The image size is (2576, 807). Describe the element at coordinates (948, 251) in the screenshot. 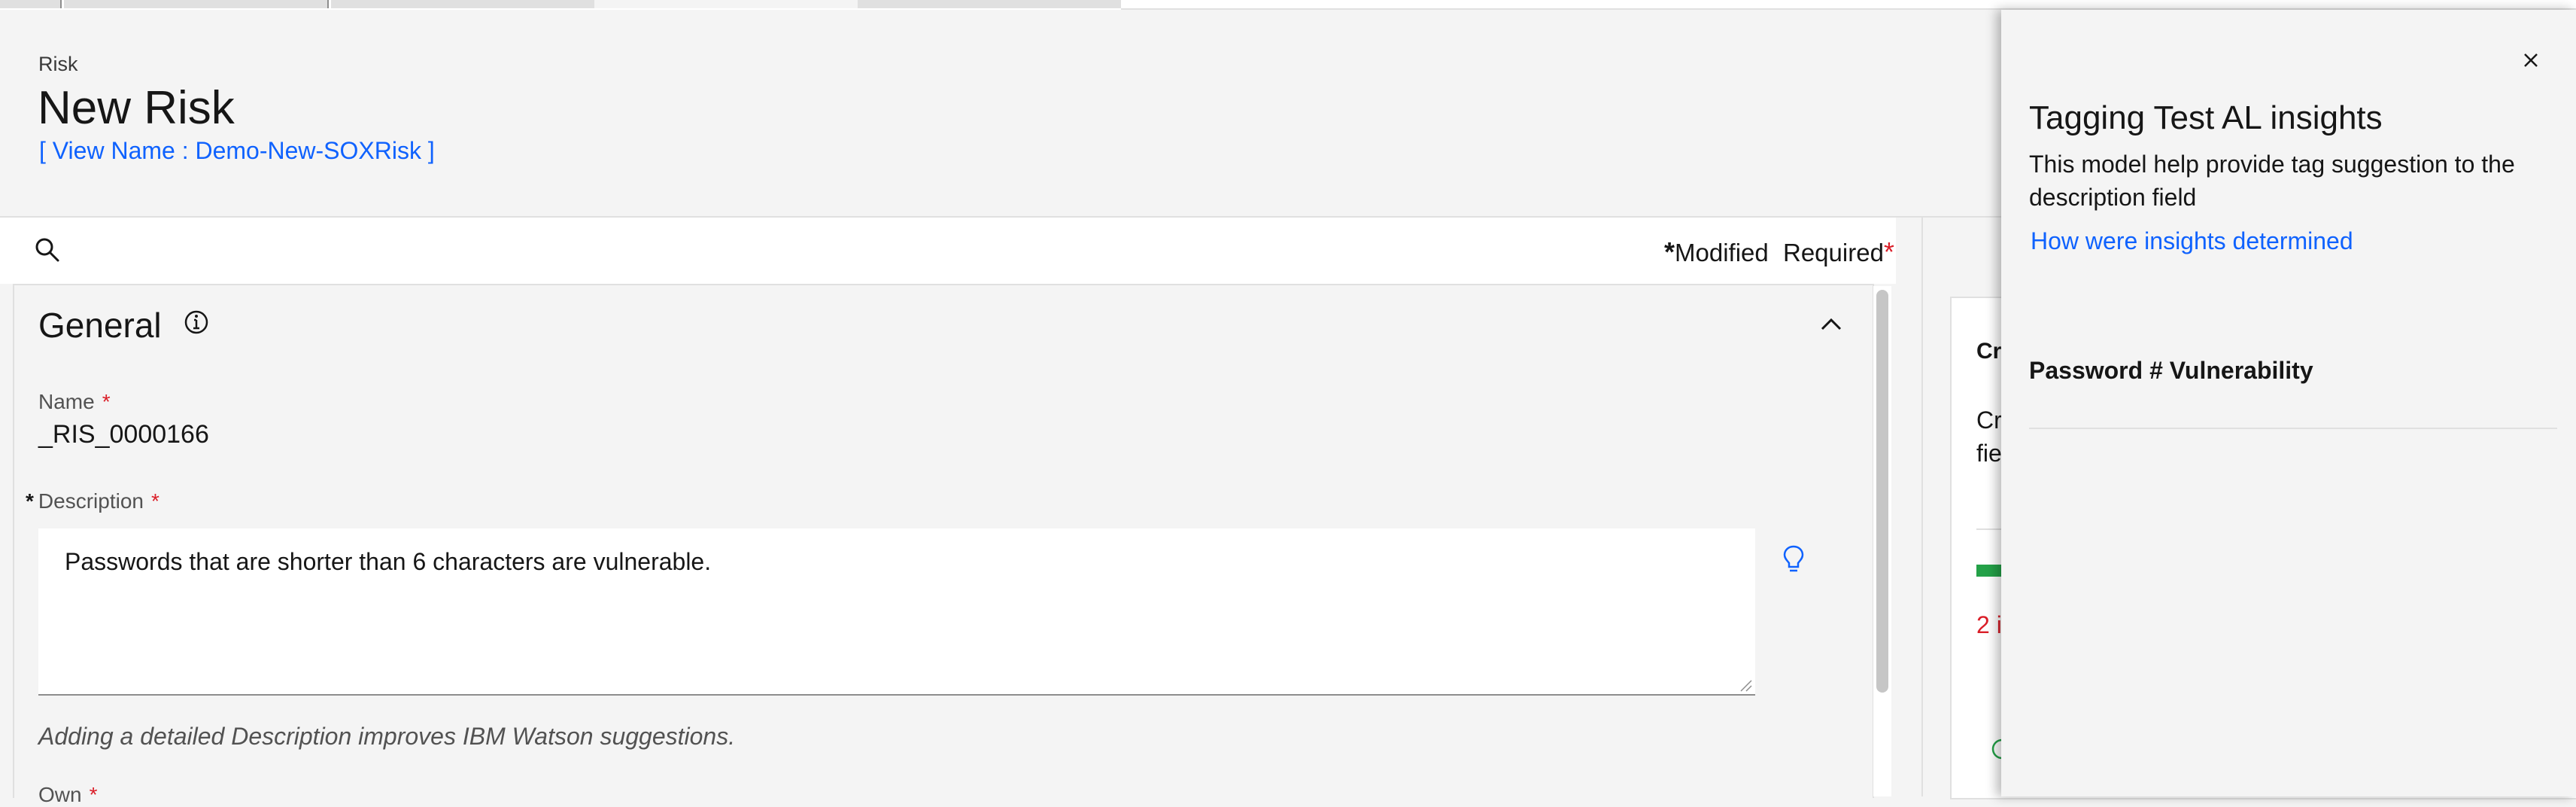

I see `form-toolbar` at that location.